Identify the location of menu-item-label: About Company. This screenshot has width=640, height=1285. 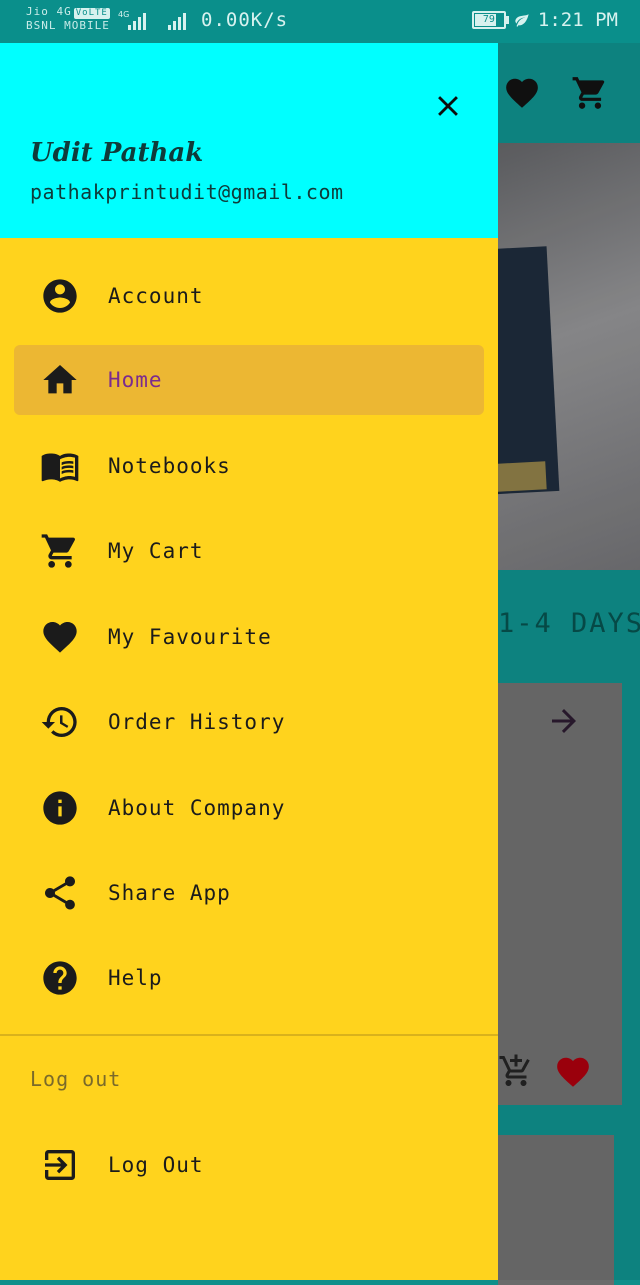
(197, 808).